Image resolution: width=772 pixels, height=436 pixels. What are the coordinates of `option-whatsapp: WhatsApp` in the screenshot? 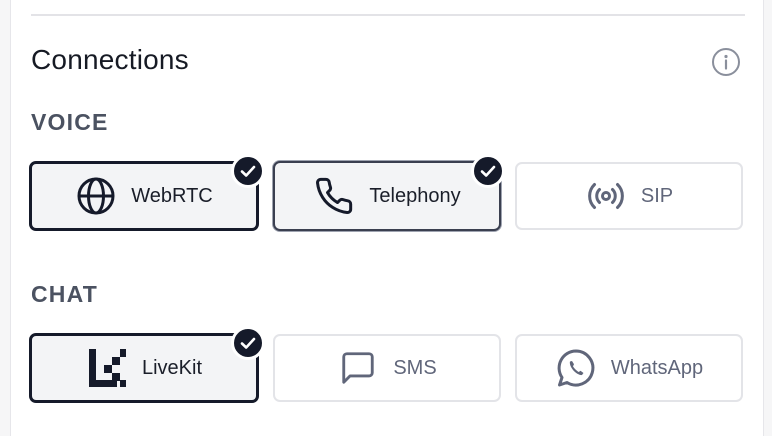 It's located at (629, 368).